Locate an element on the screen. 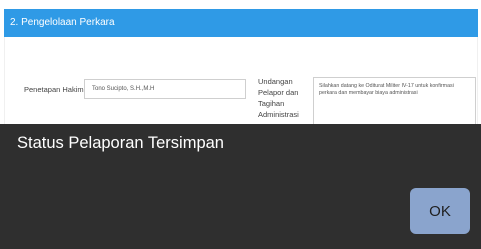  undangan-label-line: Undangan is located at coordinates (275, 81).